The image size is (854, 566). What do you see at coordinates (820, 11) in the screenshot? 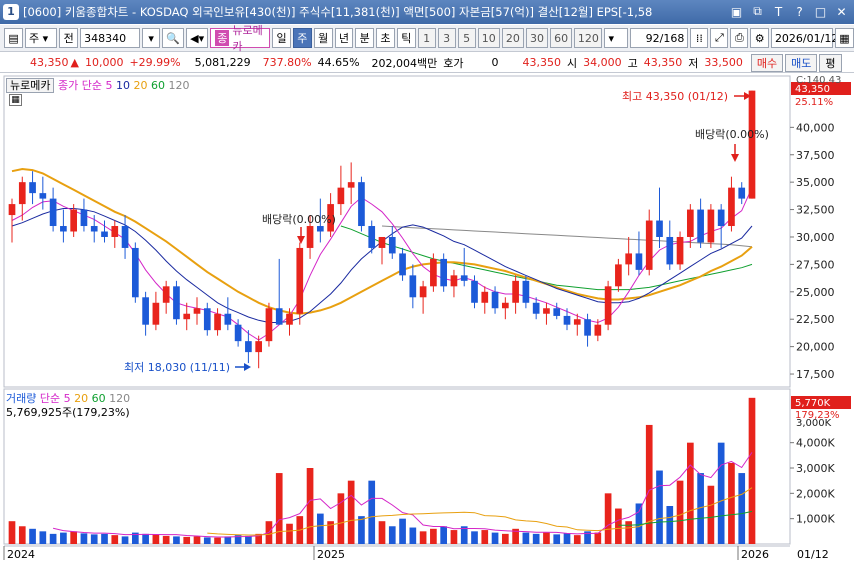
I see `window-icon: □` at bounding box center [820, 11].